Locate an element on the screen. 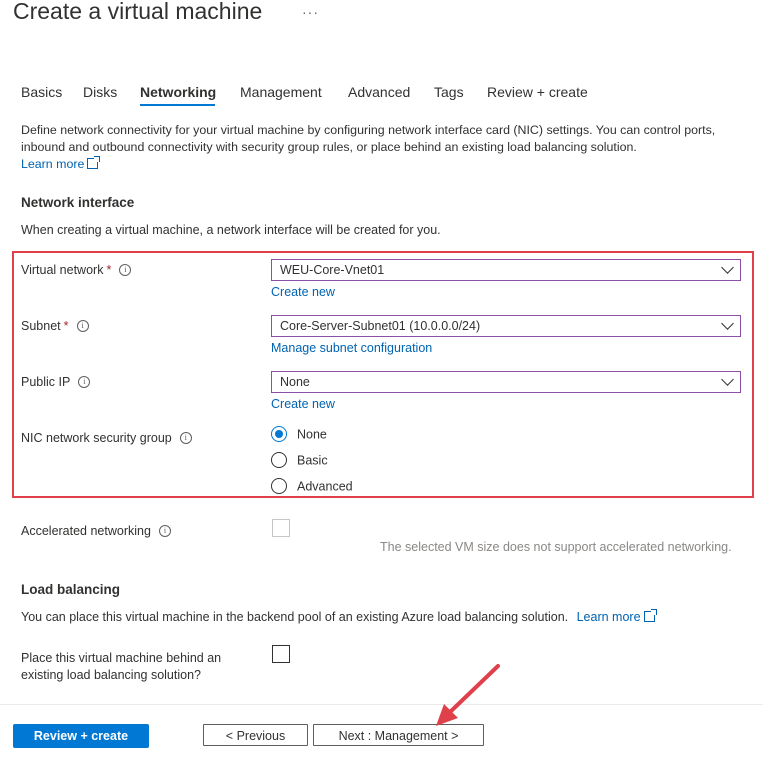  accelerated-networking-checkbox is located at coordinates (281, 528).